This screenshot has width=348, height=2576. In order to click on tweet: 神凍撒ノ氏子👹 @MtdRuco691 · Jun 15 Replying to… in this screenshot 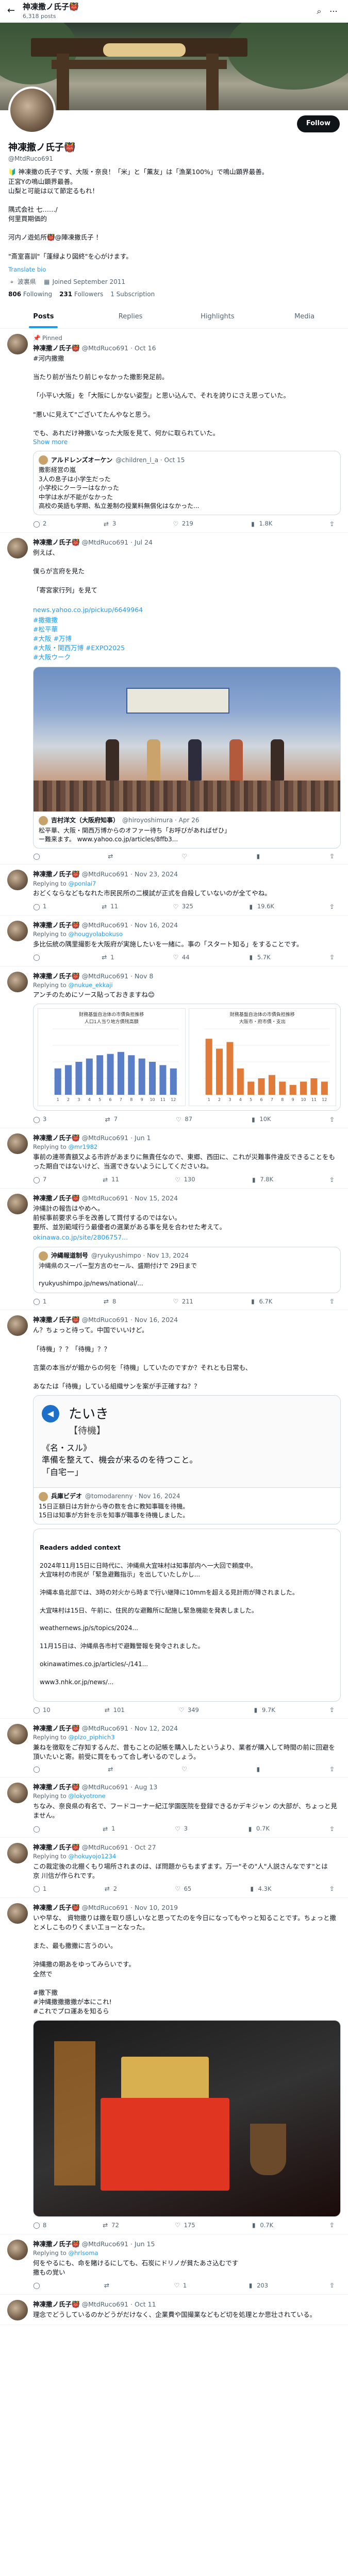, I will do `click(174, 2264)`.